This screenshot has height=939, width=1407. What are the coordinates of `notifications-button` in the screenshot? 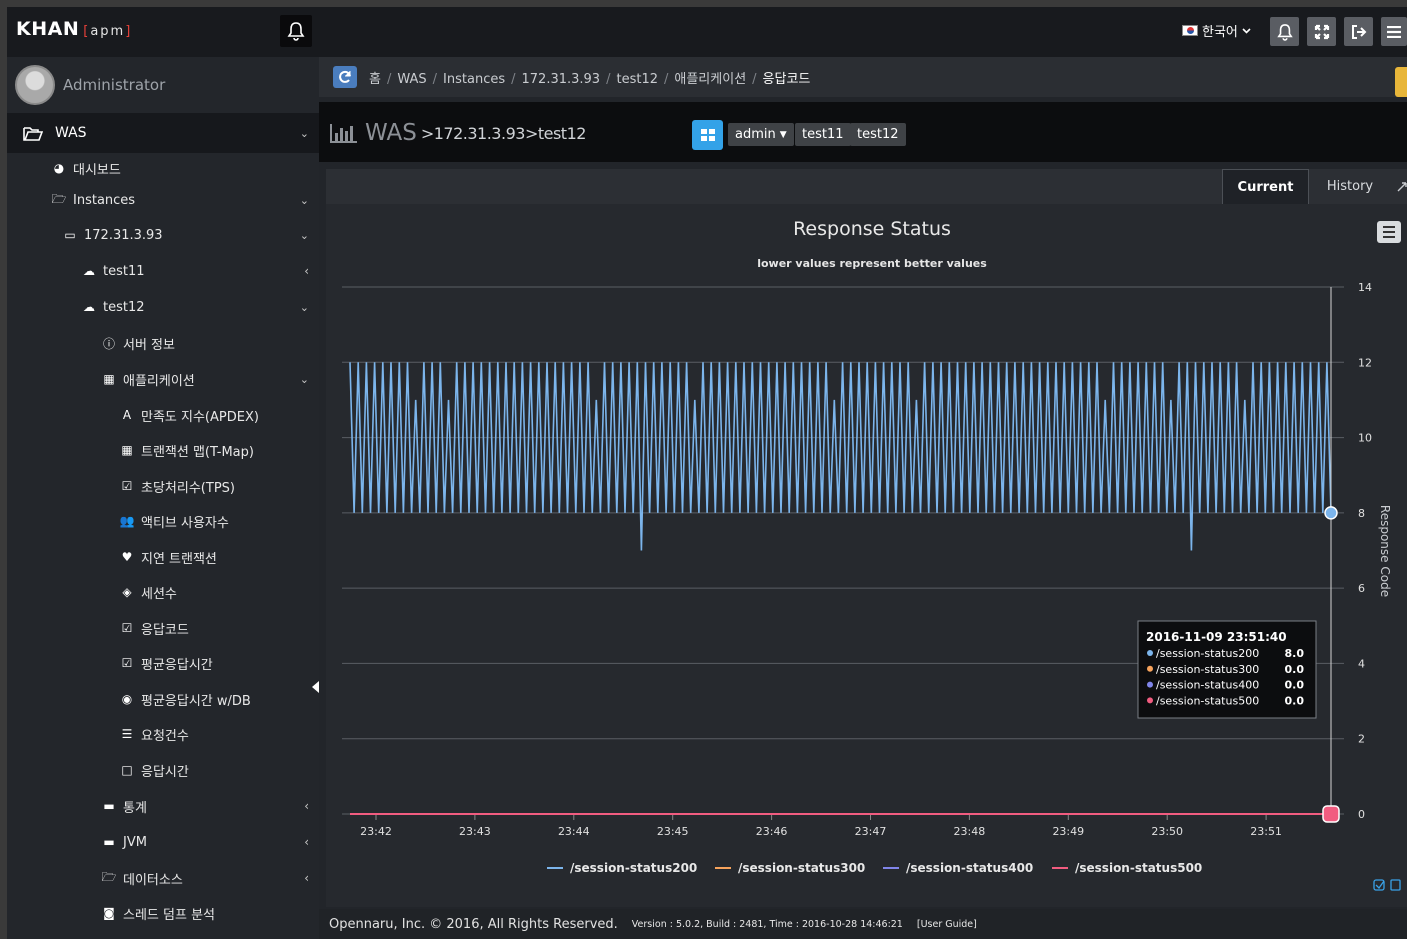 It's located at (1284, 31).